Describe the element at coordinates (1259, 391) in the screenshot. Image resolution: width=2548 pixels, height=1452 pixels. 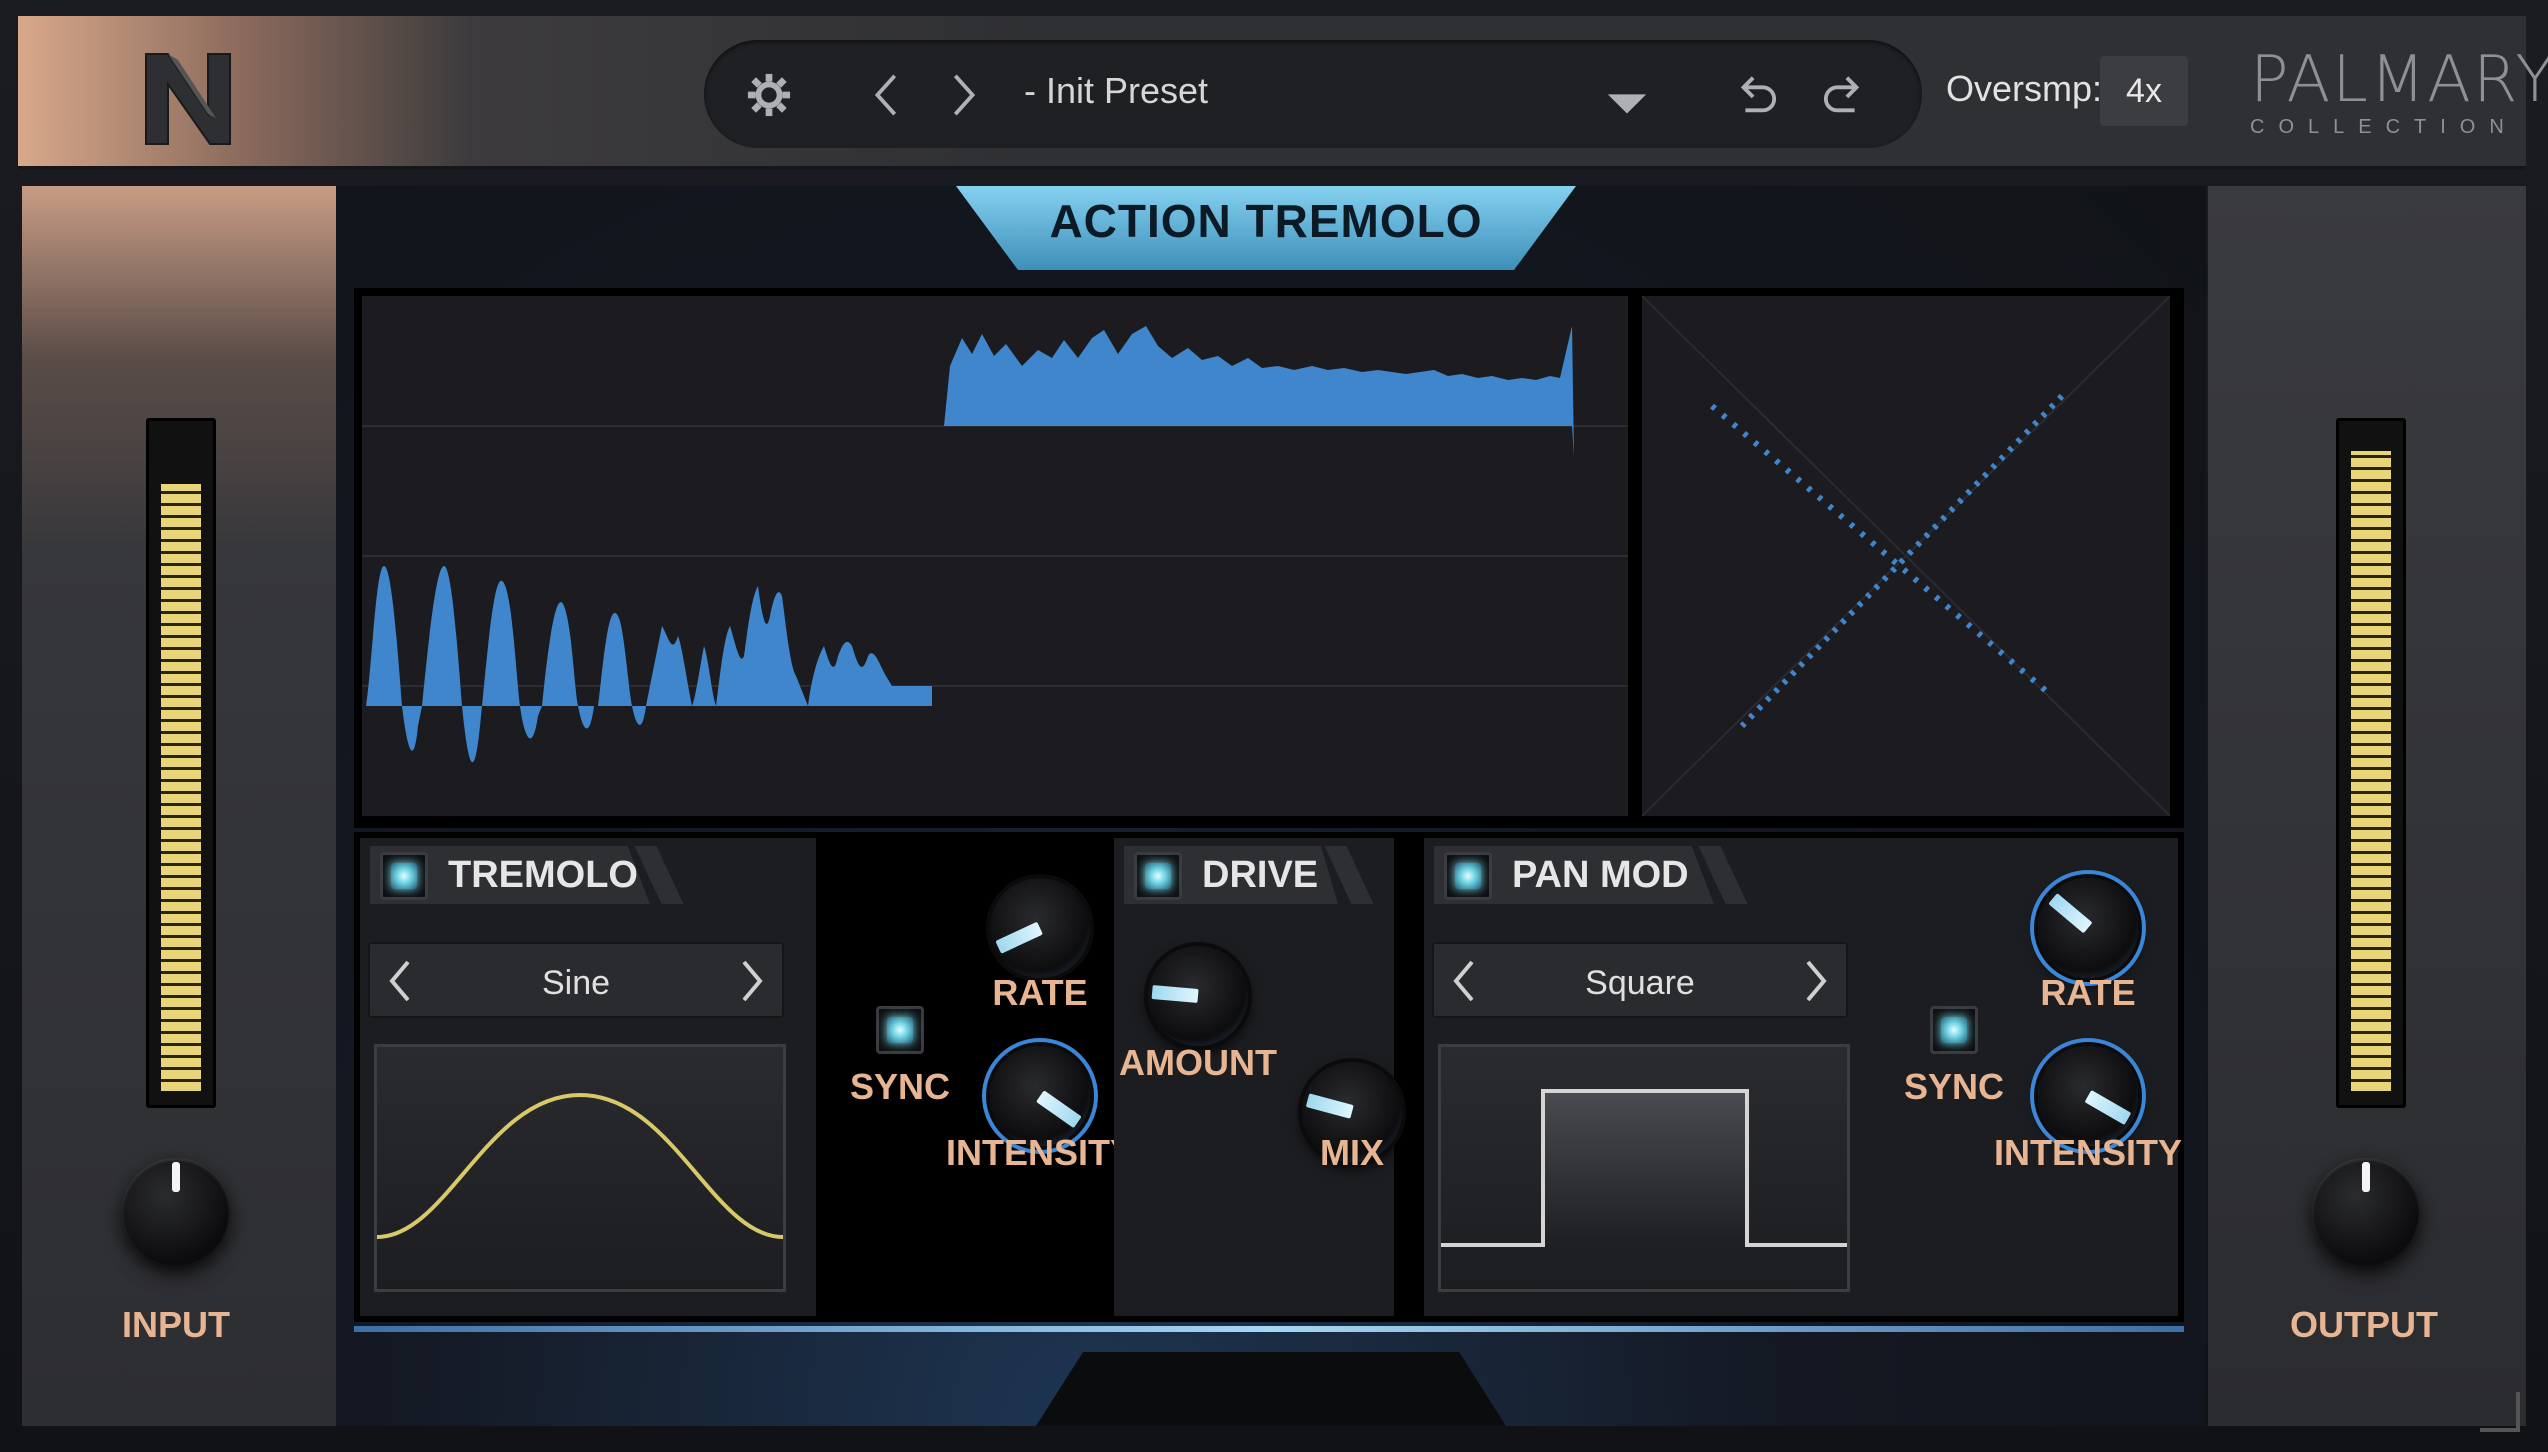
I see `upper-waveform` at that location.